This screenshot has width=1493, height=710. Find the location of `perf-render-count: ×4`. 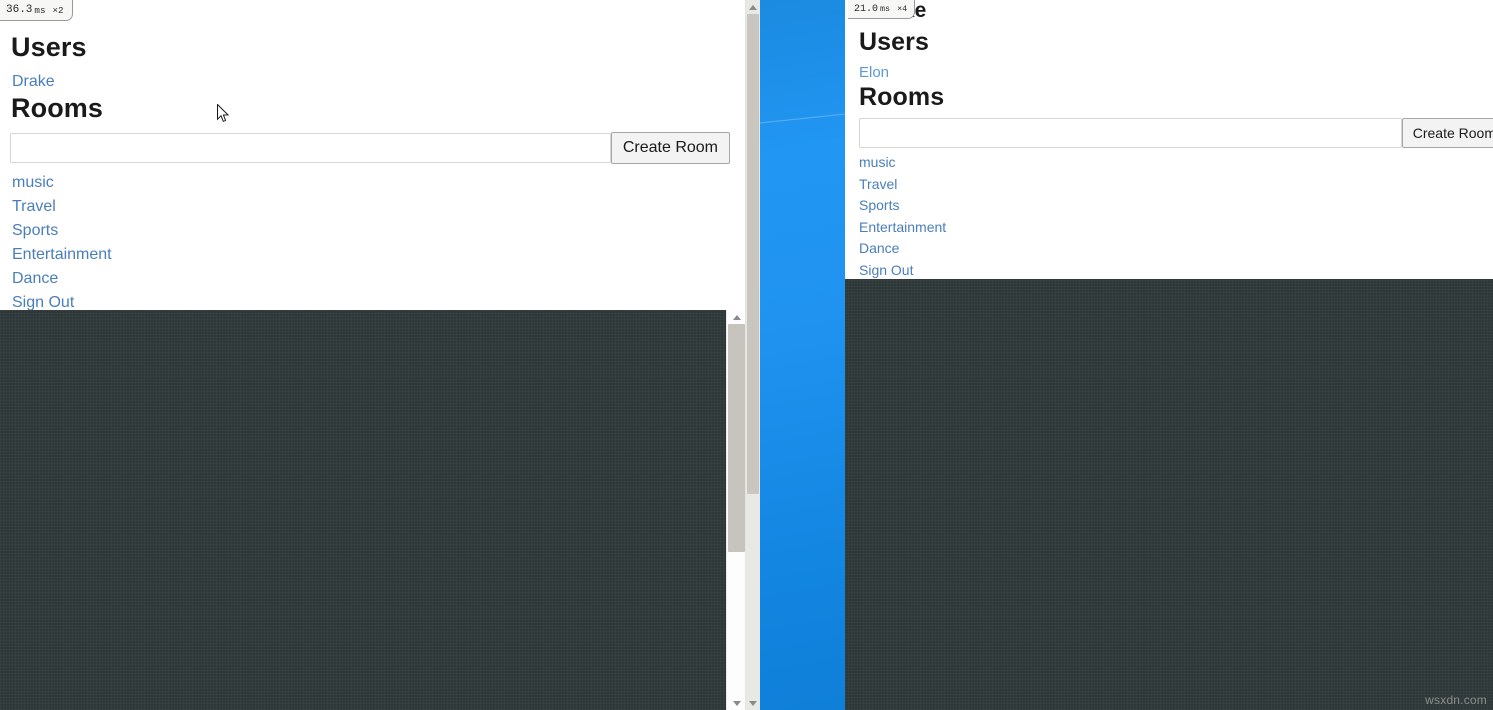

perf-render-count: ×4 is located at coordinates (902, 9).